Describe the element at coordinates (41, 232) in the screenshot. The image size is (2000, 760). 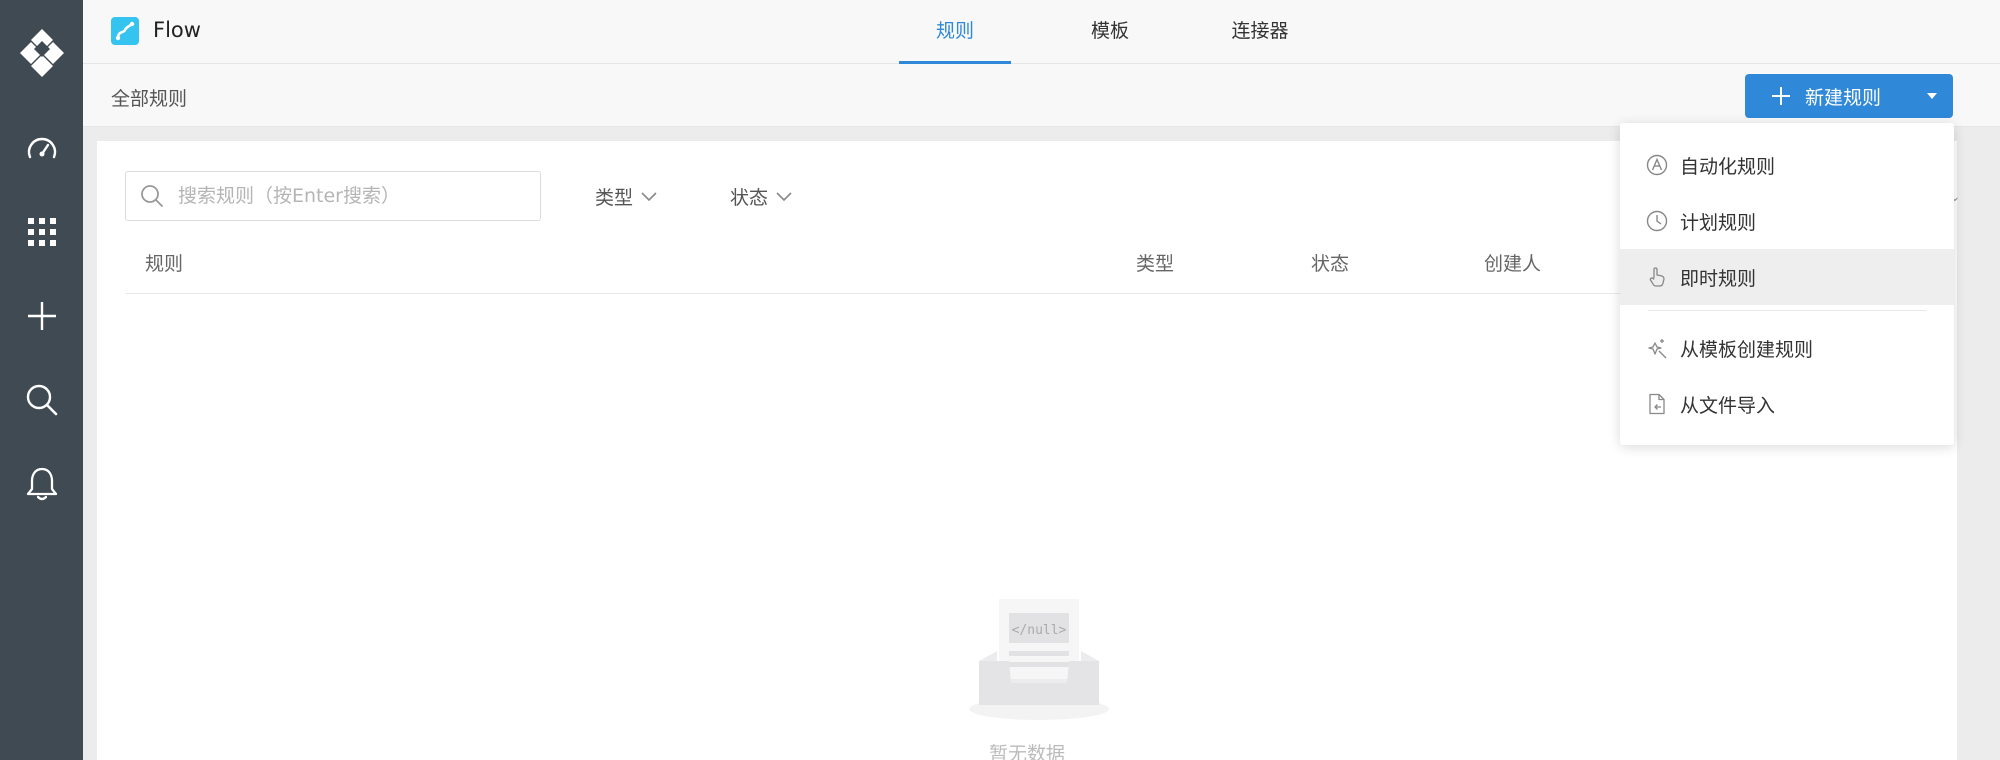
I see `apps-grid-icon` at that location.